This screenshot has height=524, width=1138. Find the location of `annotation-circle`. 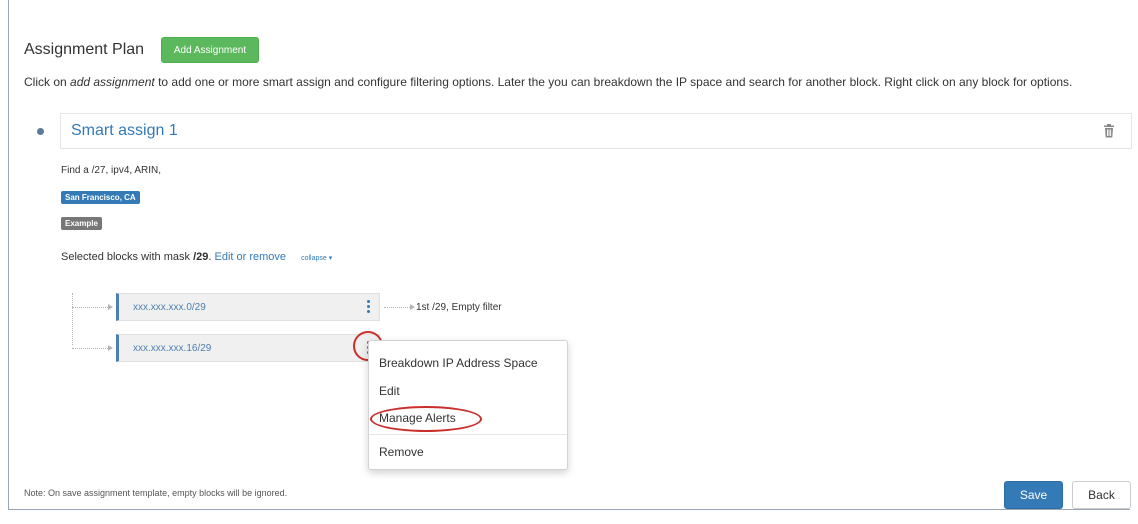

annotation-circle is located at coordinates (426, 419).